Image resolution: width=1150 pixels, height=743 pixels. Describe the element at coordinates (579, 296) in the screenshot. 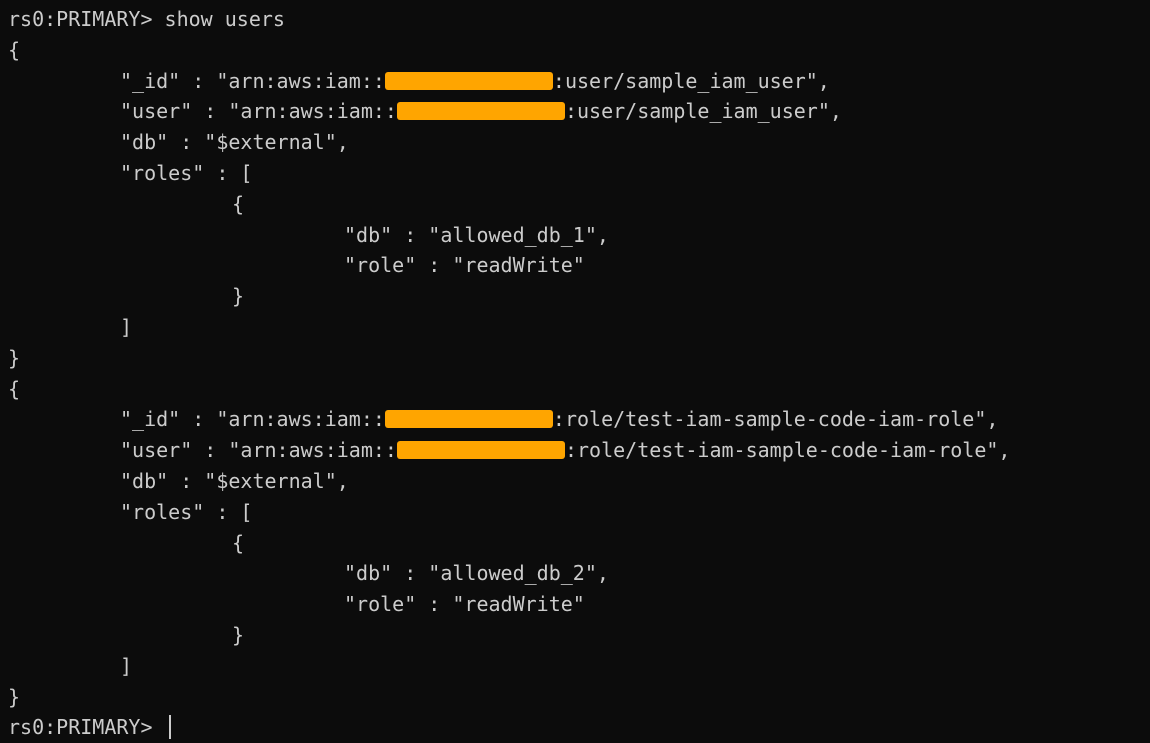

I see `user-1-role-close: }` at that location.